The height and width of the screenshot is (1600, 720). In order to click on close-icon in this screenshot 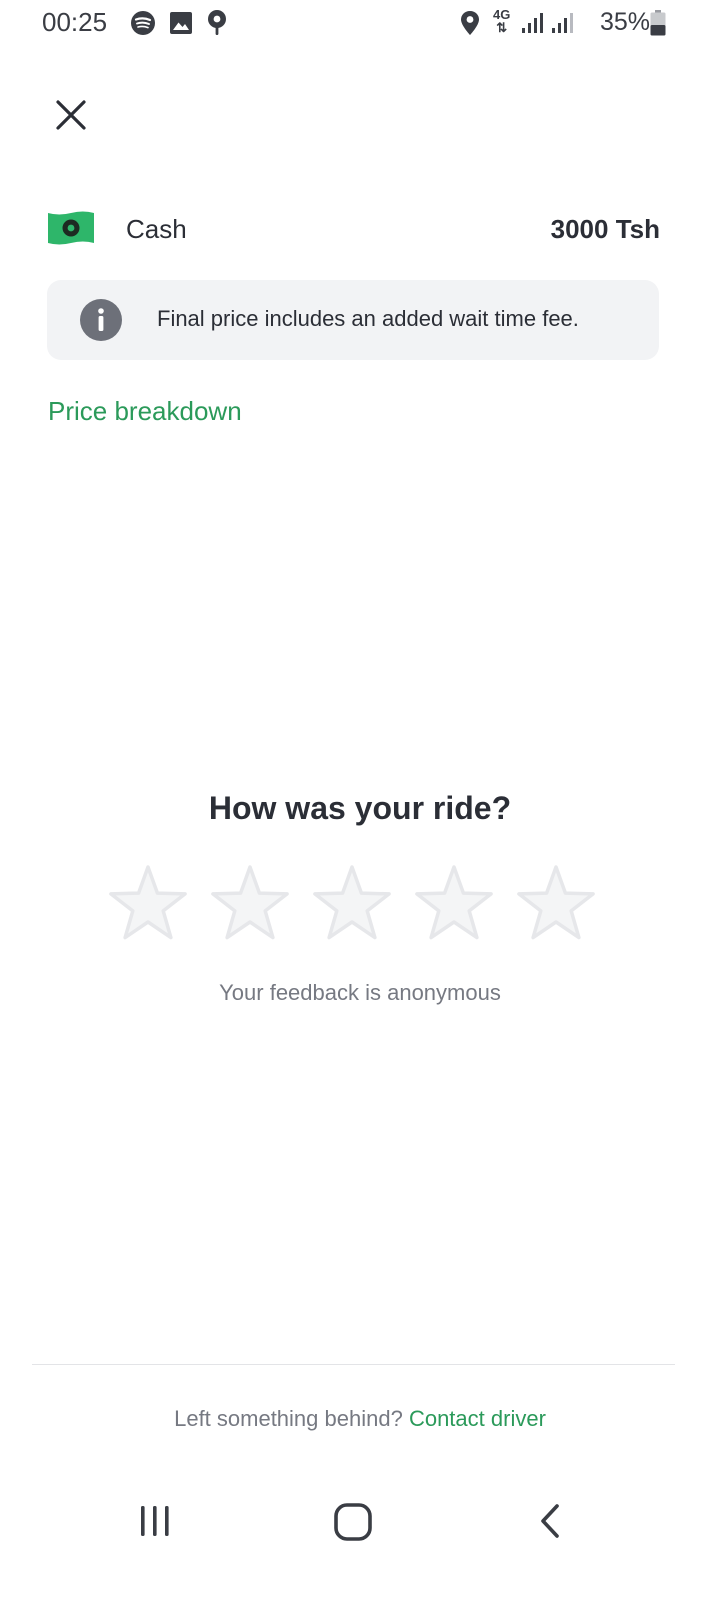, I will do `click(71, 115)`.